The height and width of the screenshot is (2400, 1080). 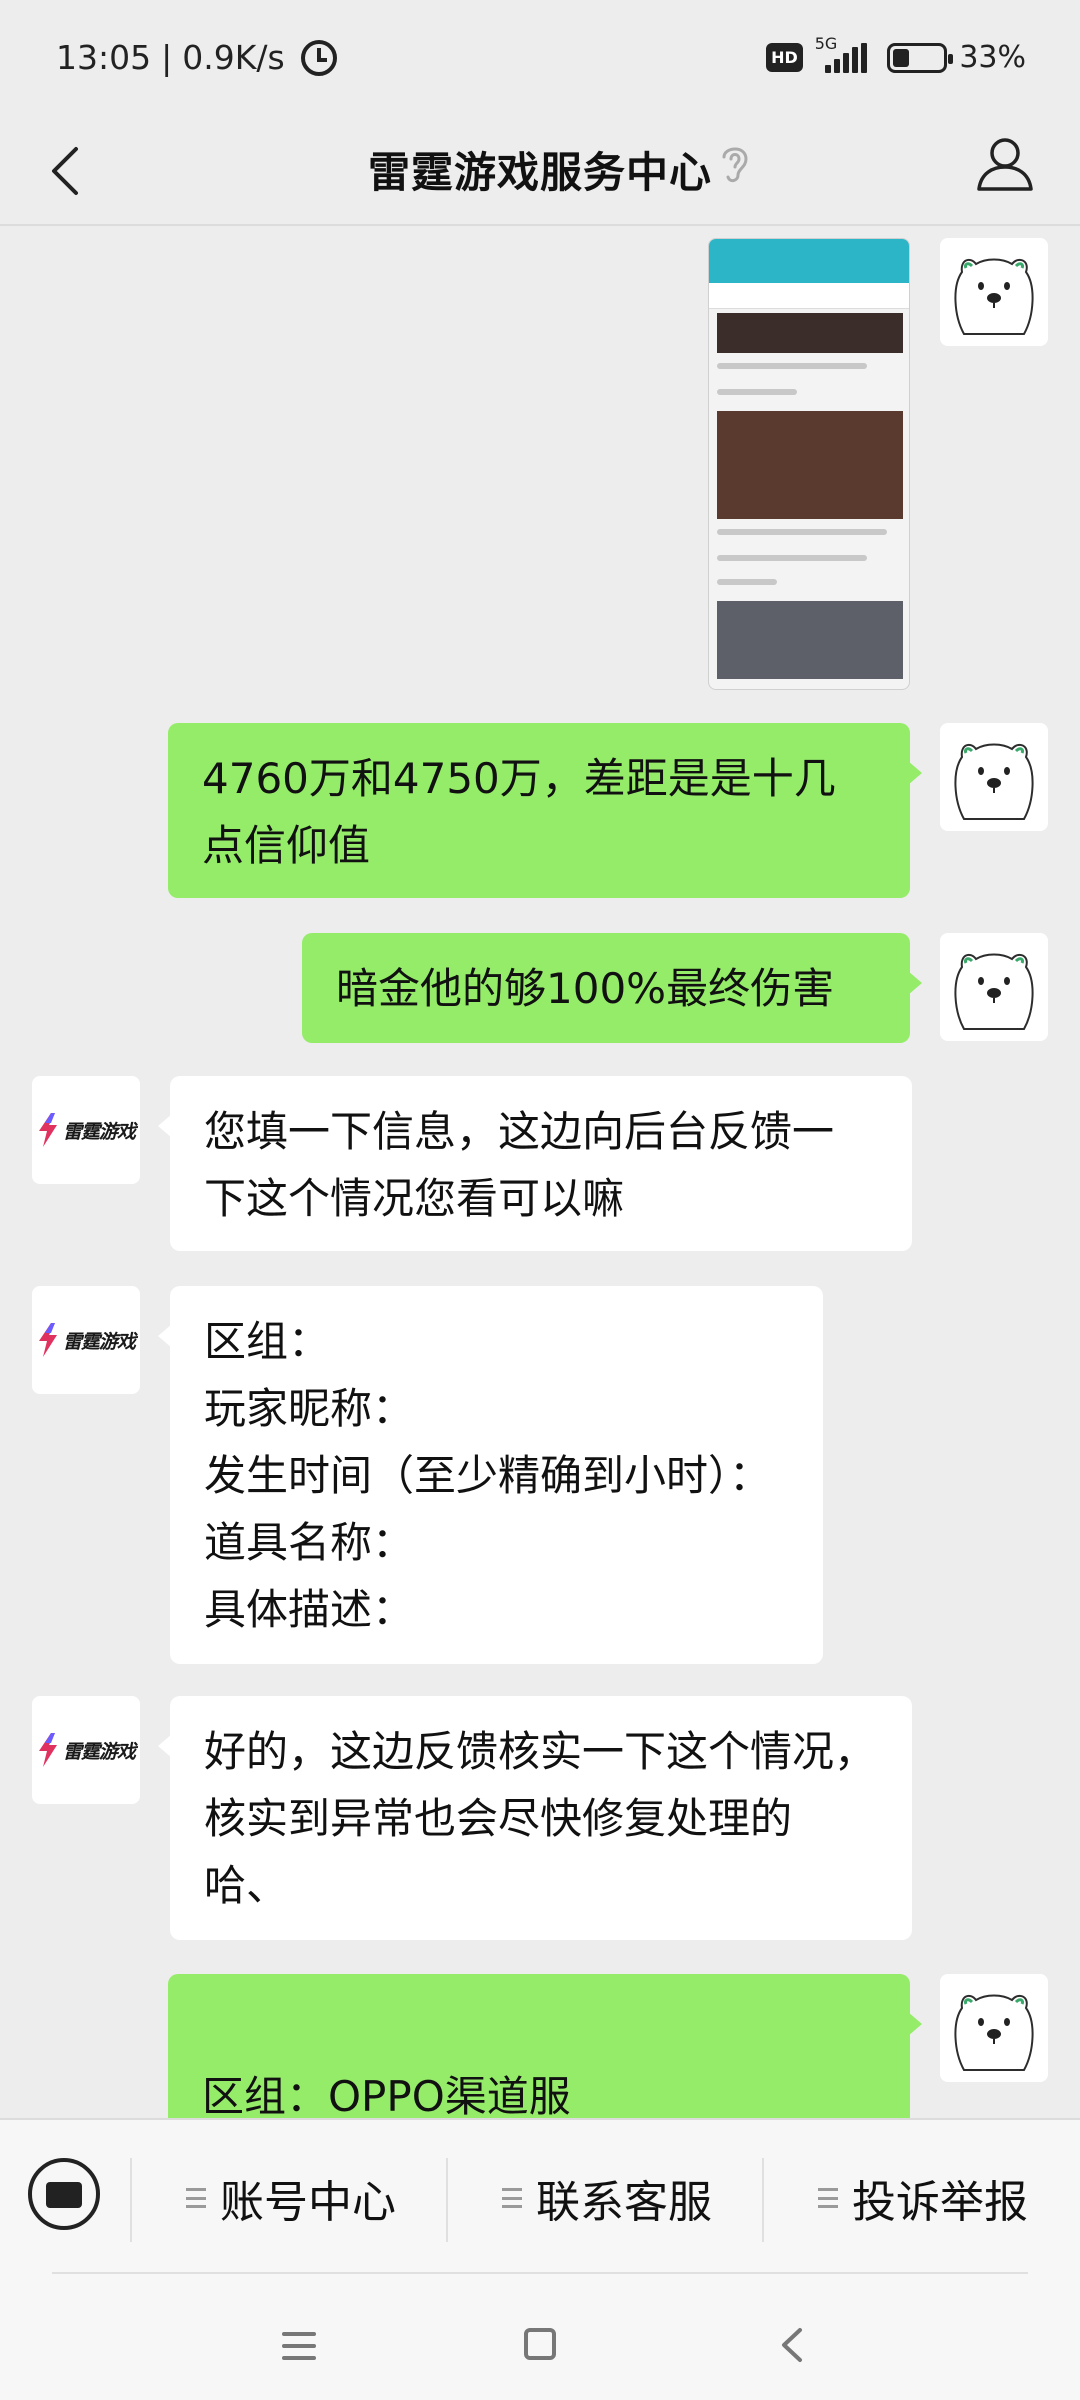 What do you see at coordinates (233, 57) in the screenshot?
I see `status-speed: 0.9K/s` at bounding box center [233, 57].